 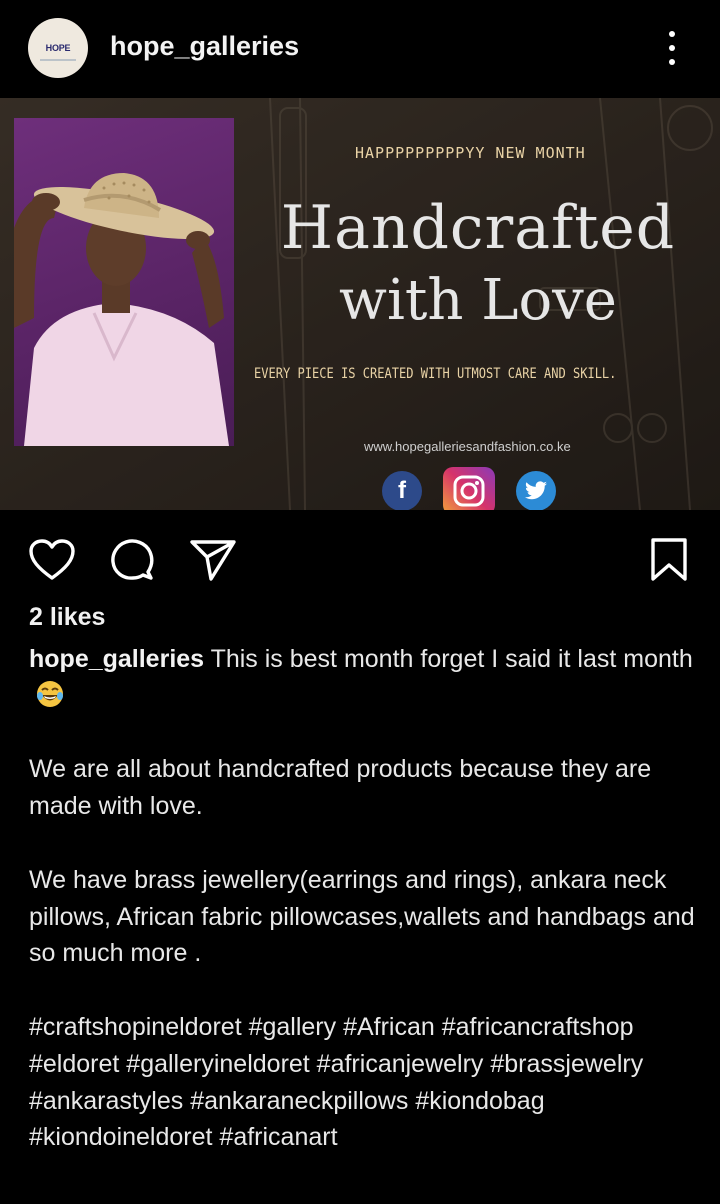 I want to click on facebook-glyph: f, so click(x=402, y=490).